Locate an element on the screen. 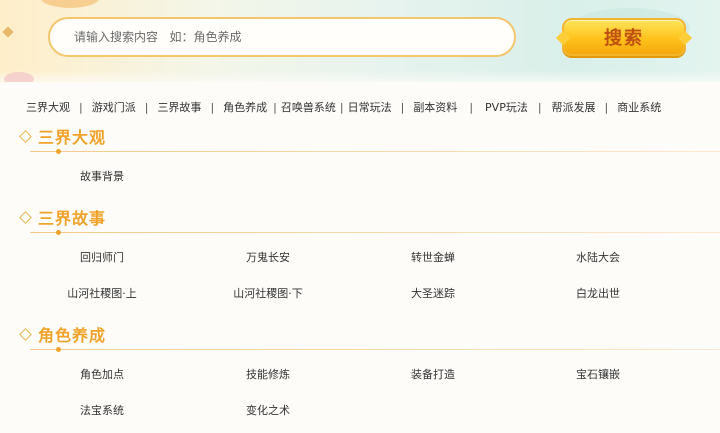 The image size is (720, 433). banner-fade is located at coordinates (360, 76).